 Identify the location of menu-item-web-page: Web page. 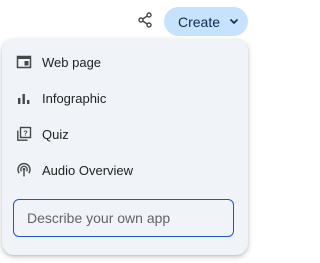
(125, 62).